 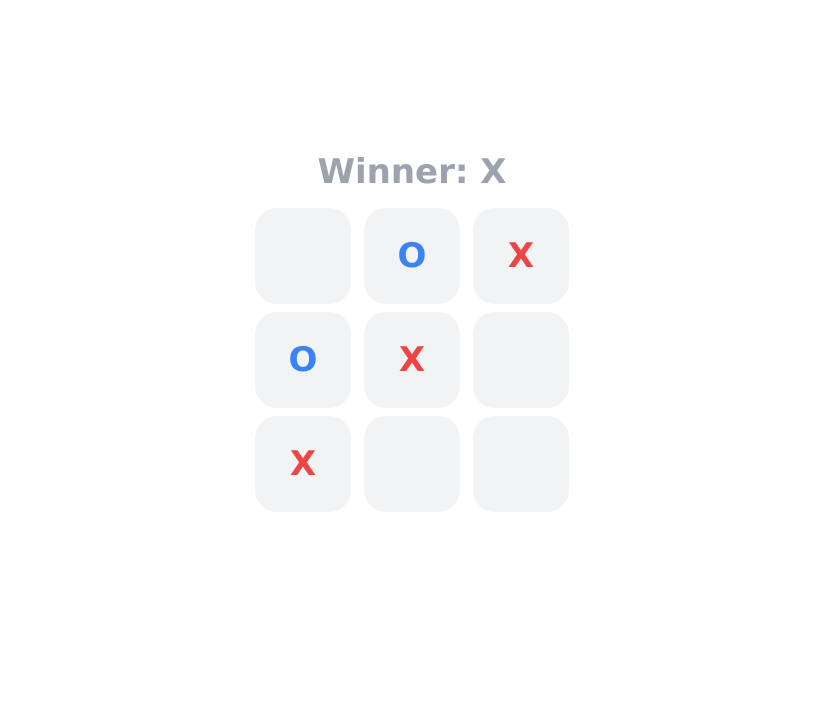 I want to click on board-cell-4: O, so click(x=303, y=360).